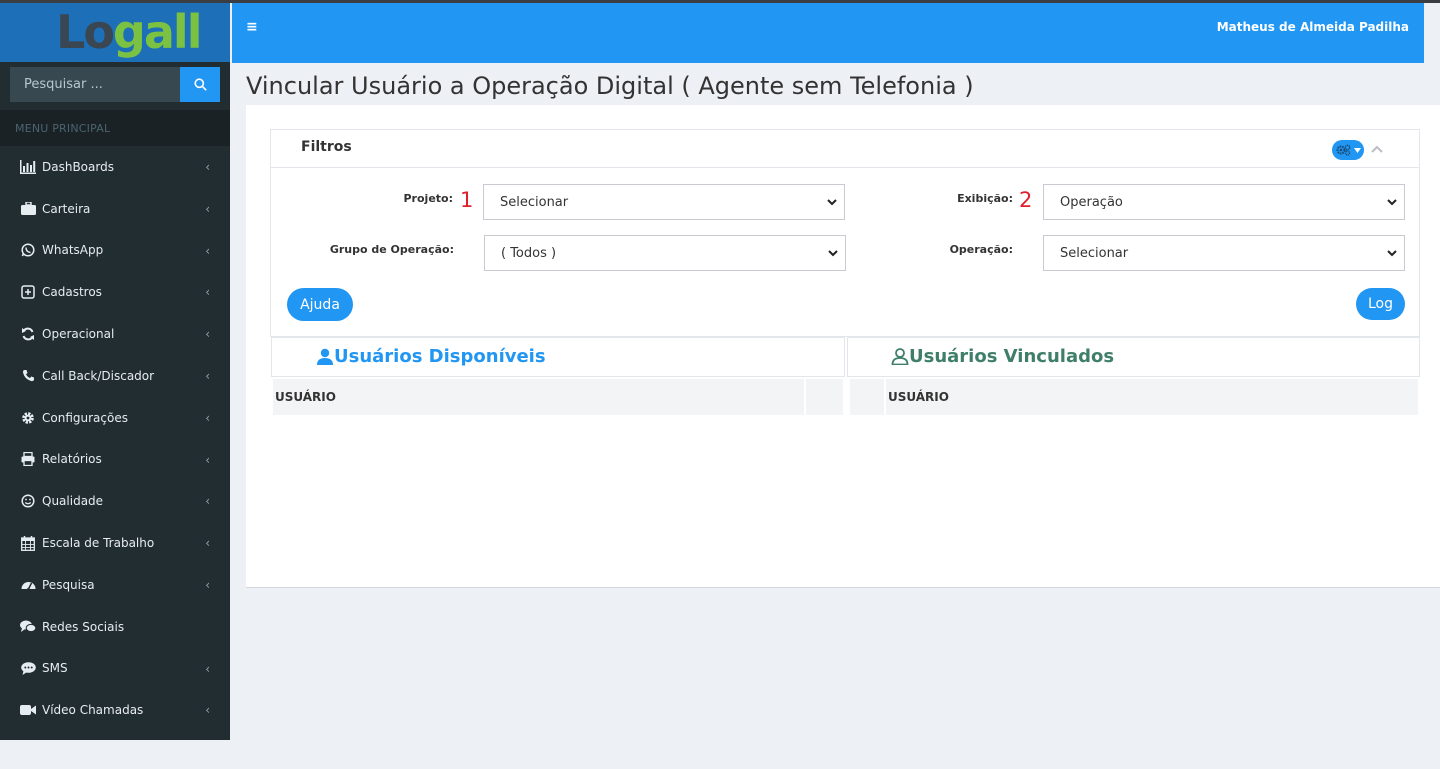  What do you see at coordinates (320, 304) in the screenshot?
I see `help-button: Ajuda` at bounding box center [320, 304].